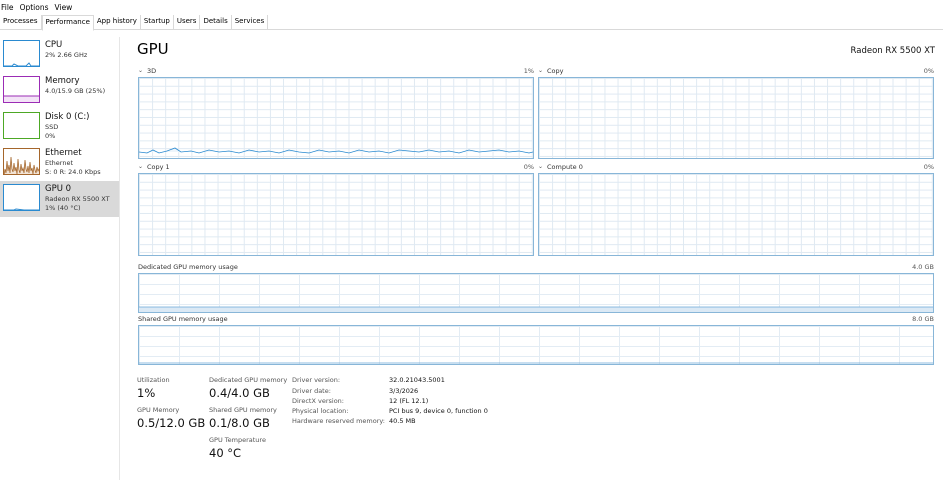 This screenshot has height=480, width=943. What do you see at coordinates (157, 22) in the screenshot?
I see `tab-startup: Startup` at bounding box center [157, 22].